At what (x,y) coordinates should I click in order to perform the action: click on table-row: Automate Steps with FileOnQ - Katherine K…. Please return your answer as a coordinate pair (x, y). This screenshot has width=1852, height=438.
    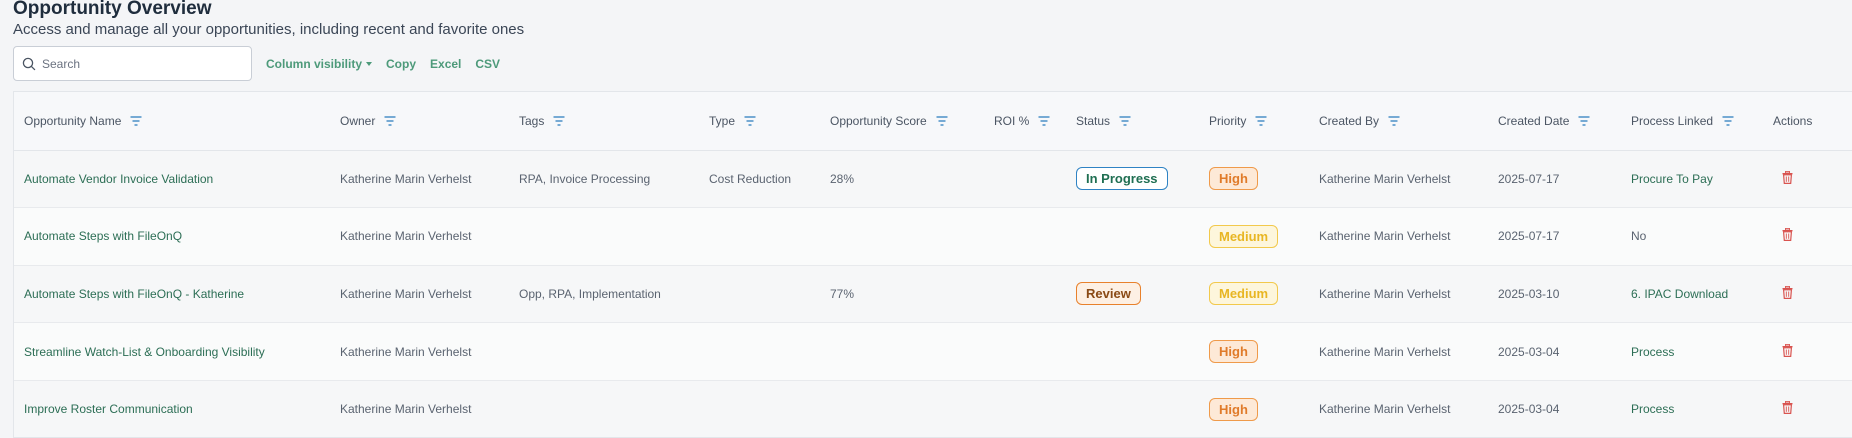
    Looking at the image, I should click on (933, 294).